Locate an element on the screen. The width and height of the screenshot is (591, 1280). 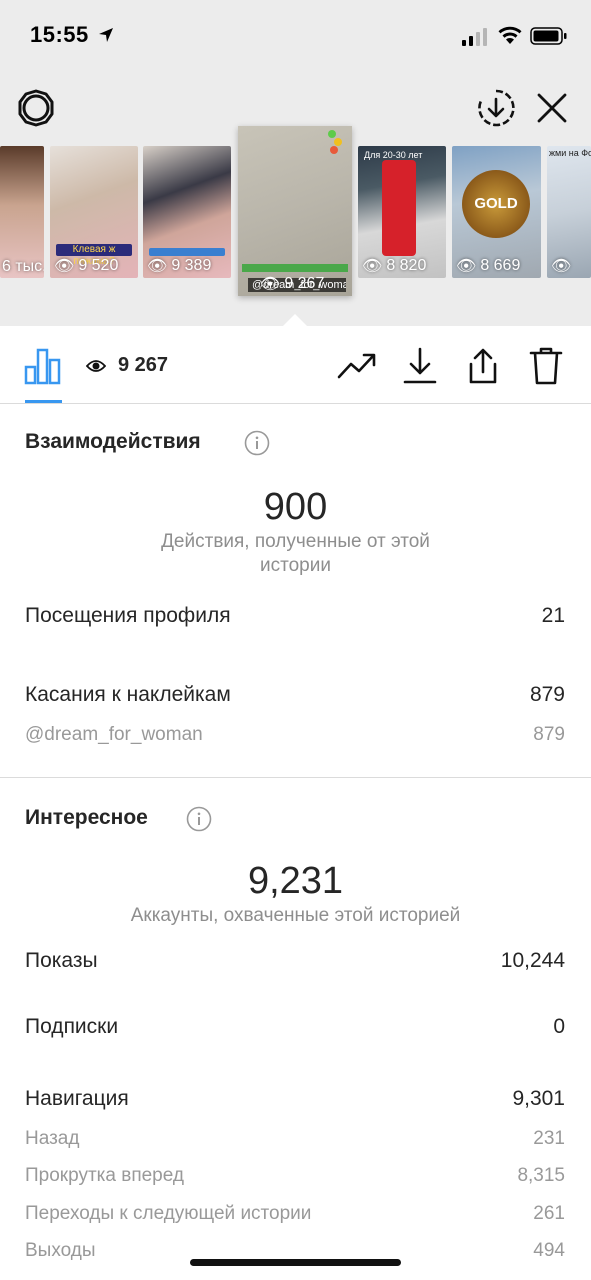
stat-value: 261 is located at coordinates (549, 1213).